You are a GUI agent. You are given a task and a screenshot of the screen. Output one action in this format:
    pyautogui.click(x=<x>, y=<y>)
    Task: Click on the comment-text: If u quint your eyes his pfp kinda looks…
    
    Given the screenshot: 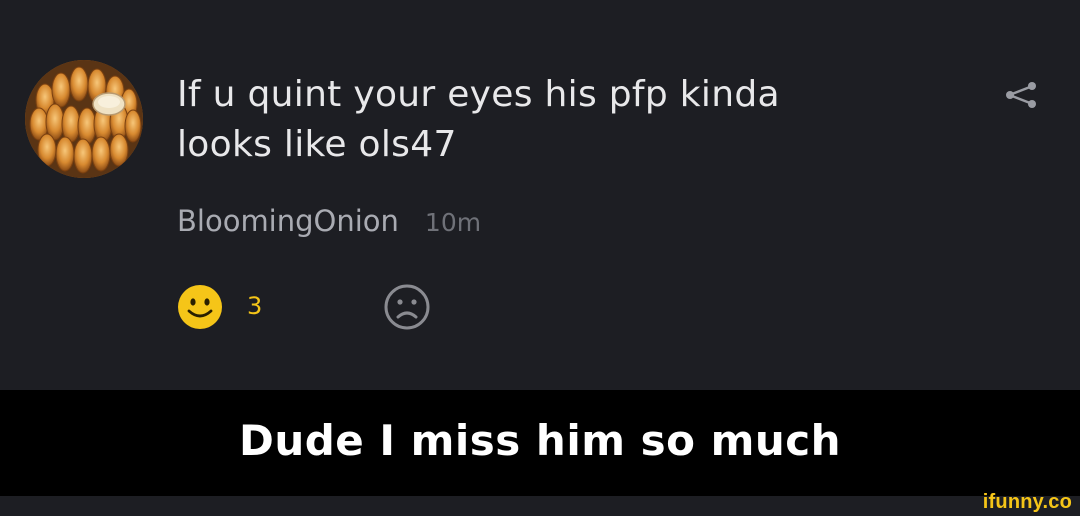 What is the action you would take?
    pyautogui.click(x=567, y=120)
    